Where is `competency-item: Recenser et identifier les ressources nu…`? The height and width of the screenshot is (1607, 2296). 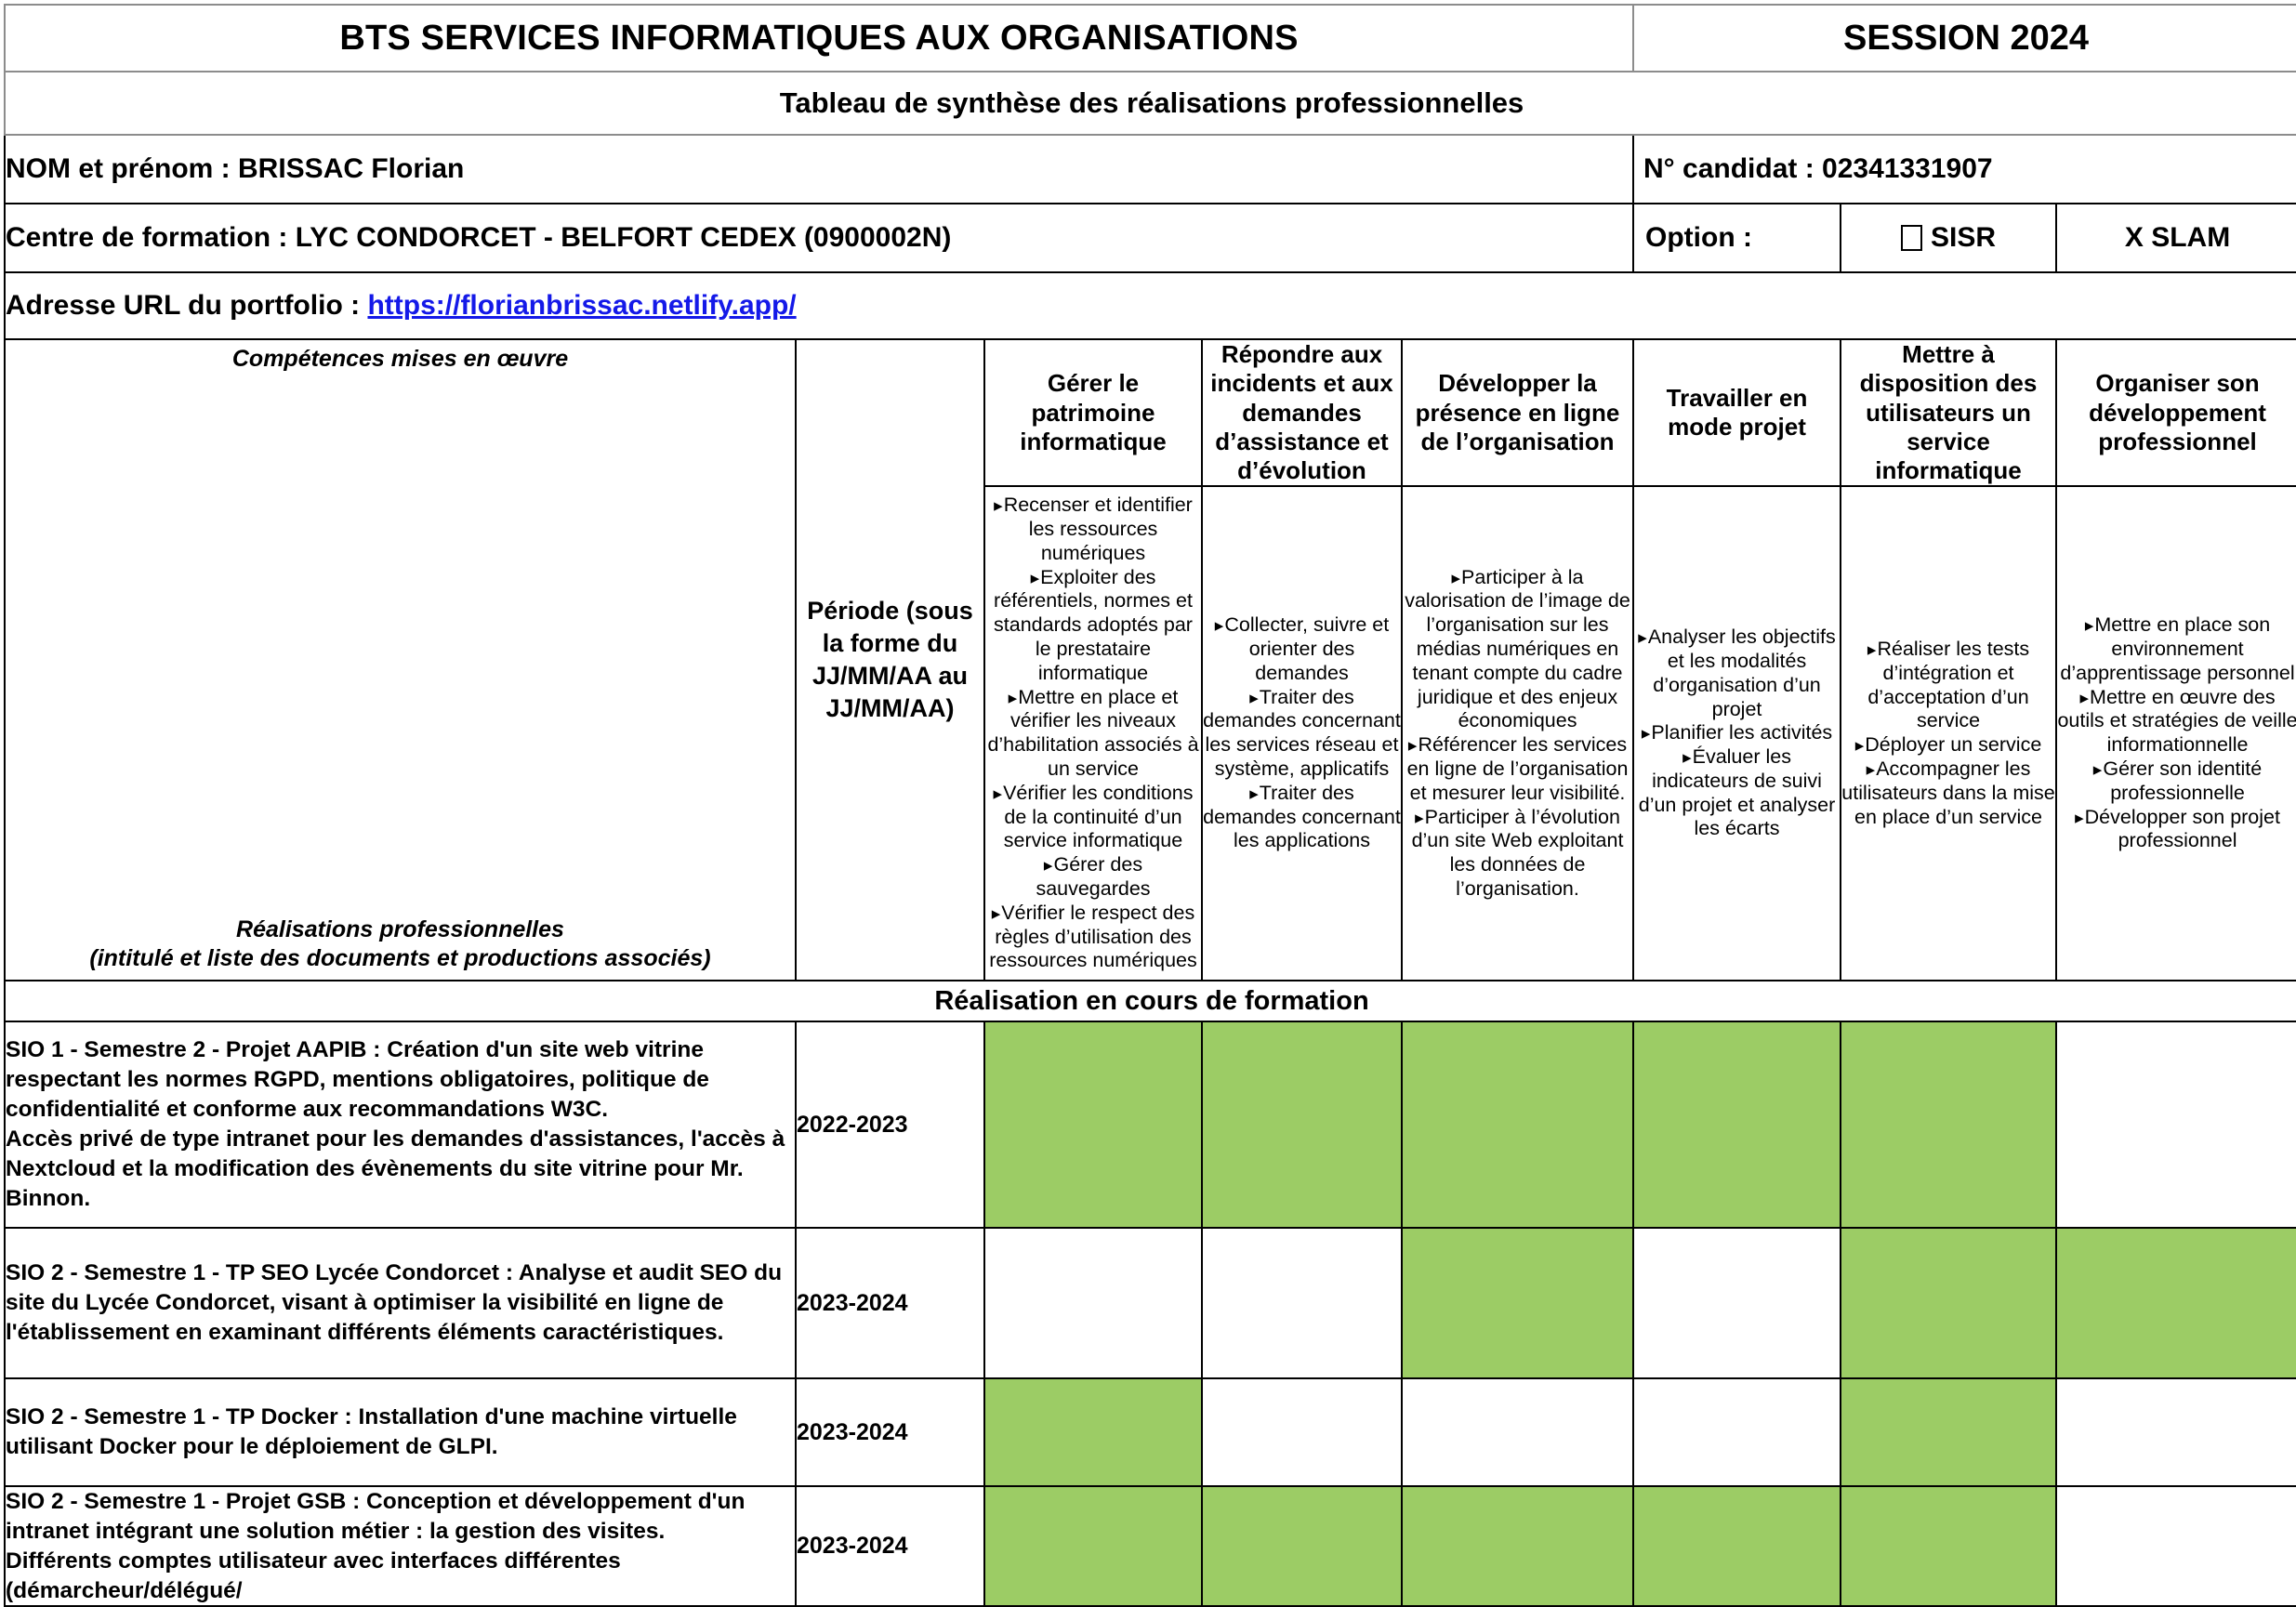
competency-item: Recenser et identifier les ressources nu… is located at coordinates (1093, 529).